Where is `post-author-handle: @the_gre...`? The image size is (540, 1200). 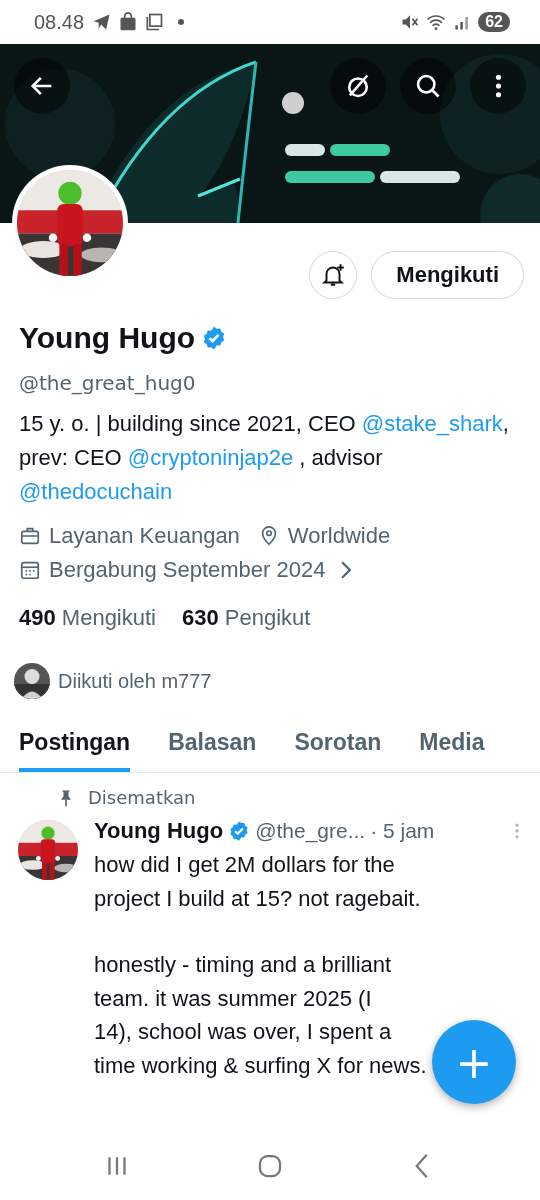
post-author-handle: @the_gre... is located at coordinates (310, 831).